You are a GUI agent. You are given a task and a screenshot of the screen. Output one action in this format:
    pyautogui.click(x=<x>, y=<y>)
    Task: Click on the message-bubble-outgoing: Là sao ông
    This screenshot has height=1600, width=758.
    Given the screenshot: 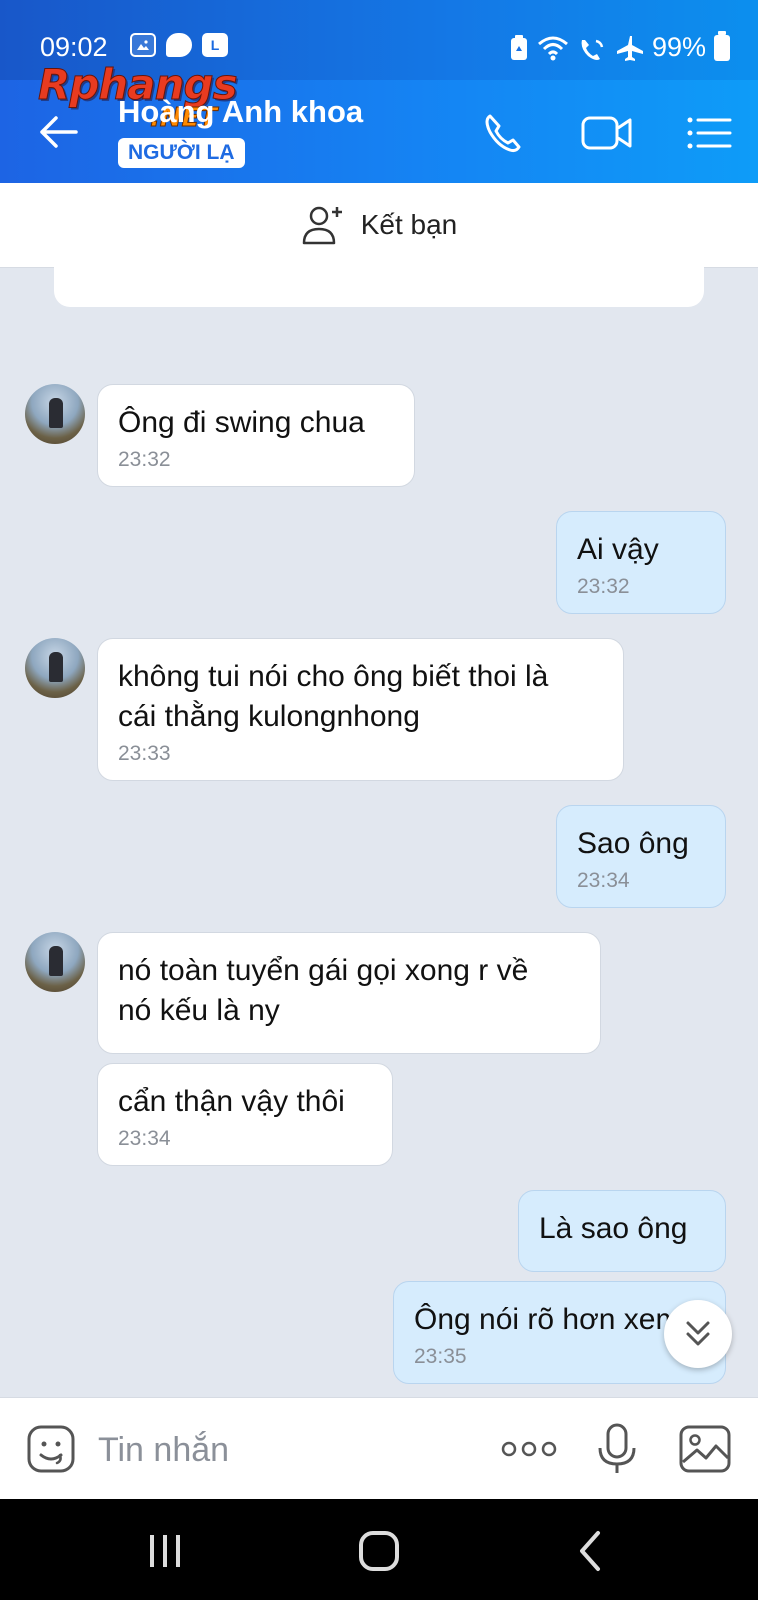 What is the action you would take?
    pyautogui.click(x=622, y=1231)
    